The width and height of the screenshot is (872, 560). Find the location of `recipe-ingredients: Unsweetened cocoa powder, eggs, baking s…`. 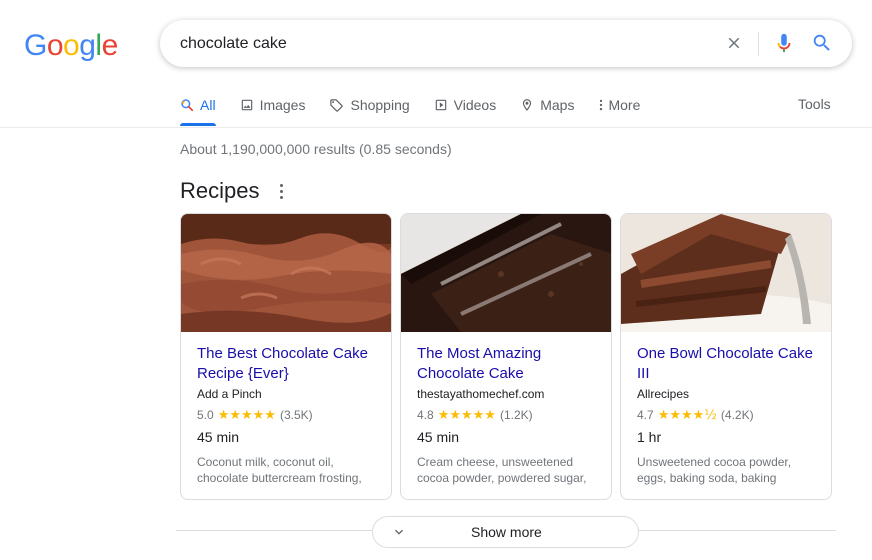

recipe-ingredients: Unsweetened cocoa powder, eggs, baking s… is located at coordinates (714, 470).